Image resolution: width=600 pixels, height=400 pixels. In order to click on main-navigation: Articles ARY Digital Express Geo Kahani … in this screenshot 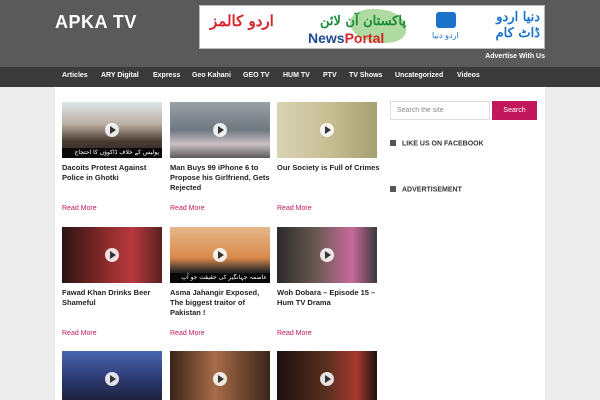, I will do `click(300, 77)`.